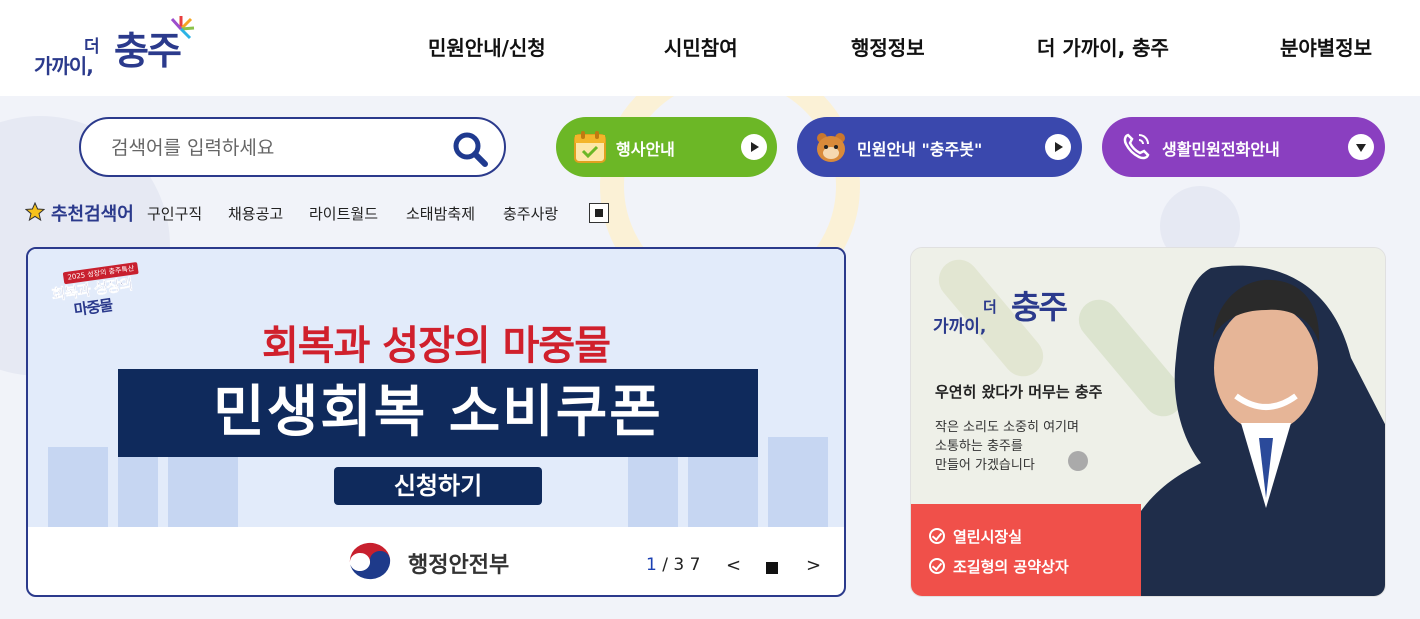  I want to click on keyword-link: 구인구직, so click(174, 213).